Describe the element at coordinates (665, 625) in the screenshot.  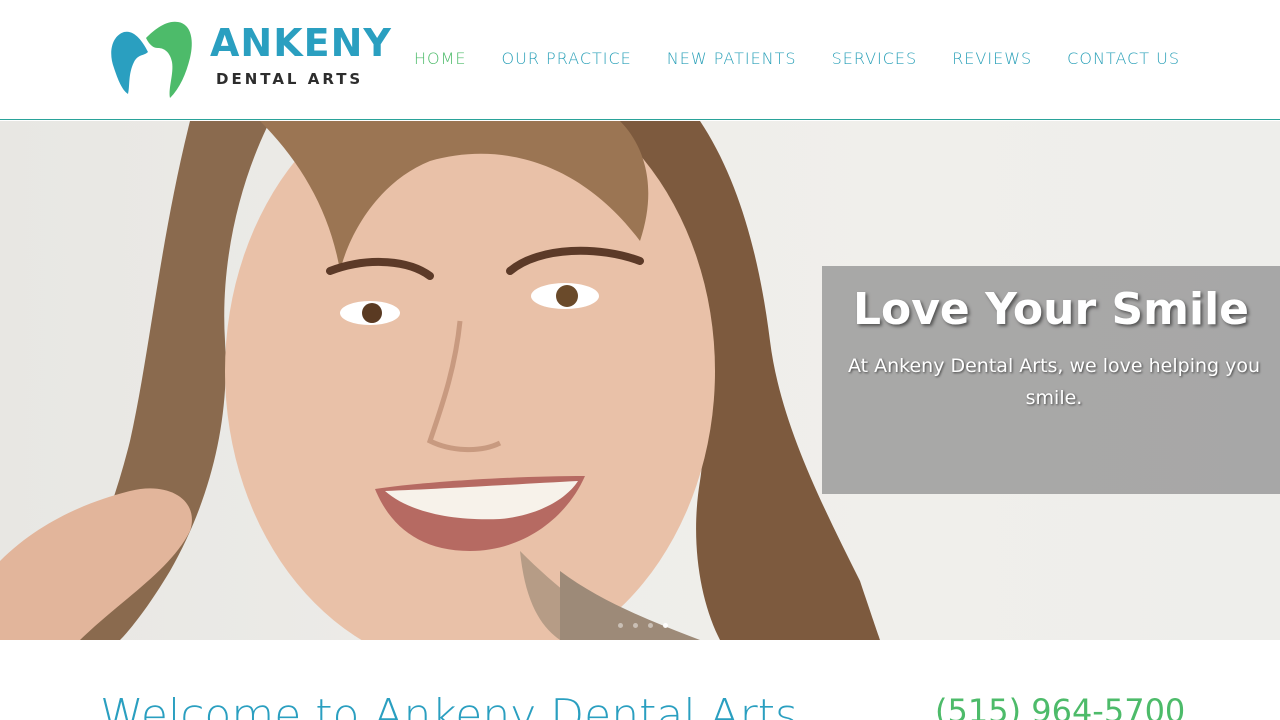
I see `slider-dot-active` at that location.